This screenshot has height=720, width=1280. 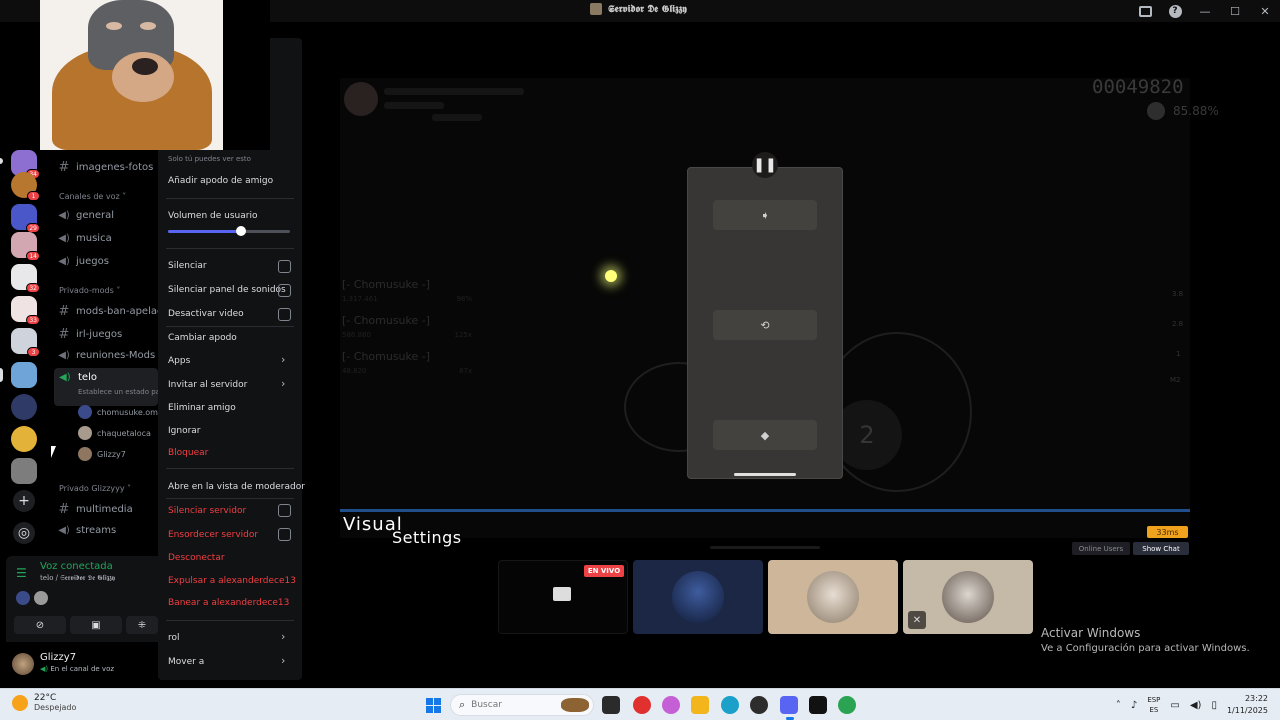 I want to click on add-friend-nickname-item: Añadir apodo de amigo, so click(x=220, y=181).